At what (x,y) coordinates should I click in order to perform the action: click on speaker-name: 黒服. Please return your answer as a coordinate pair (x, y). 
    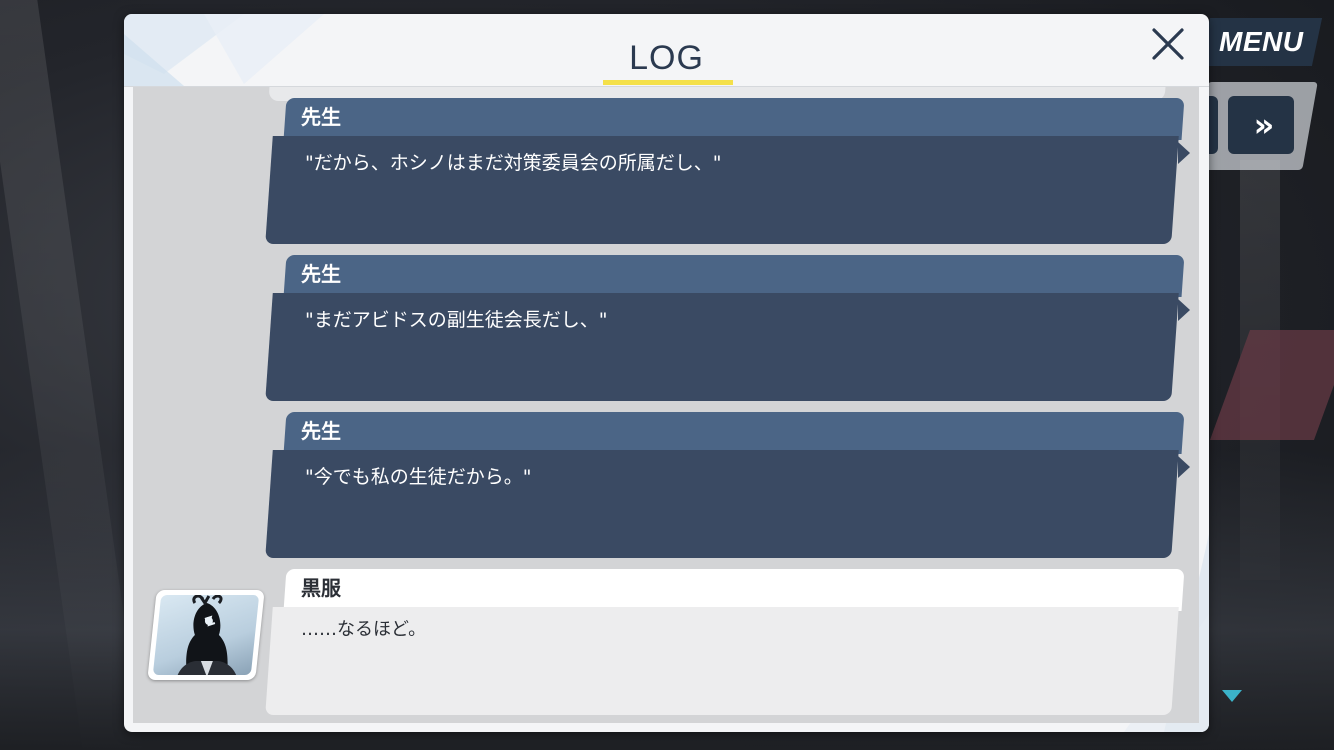
    Looking at the image, I should click on (321, 588).